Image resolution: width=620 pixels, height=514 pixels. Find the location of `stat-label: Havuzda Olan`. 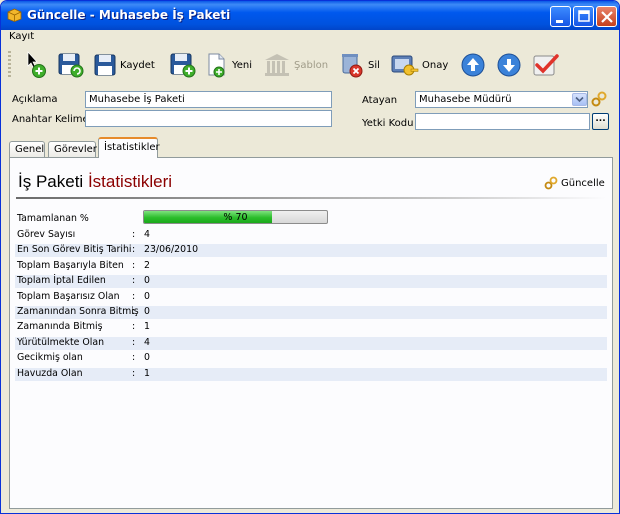

stat-label: Havuzda Olan is located at coordinates (50, 373).